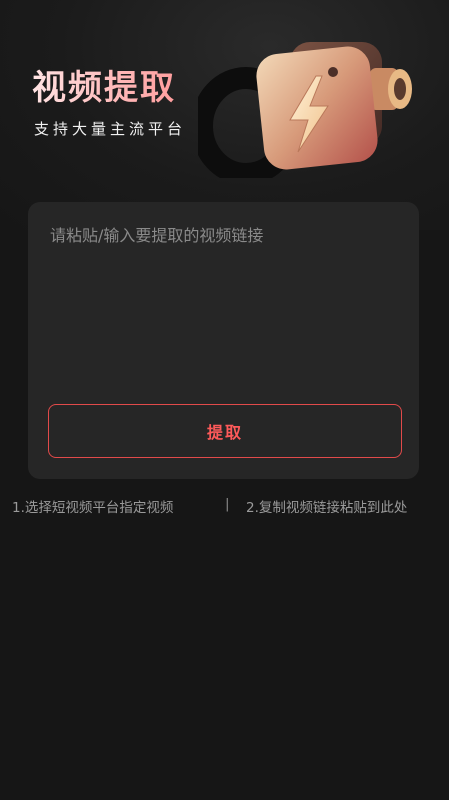  I want to click on tip-step-2: 2.复制视频链接粘贴到此处, so click(327, 508).